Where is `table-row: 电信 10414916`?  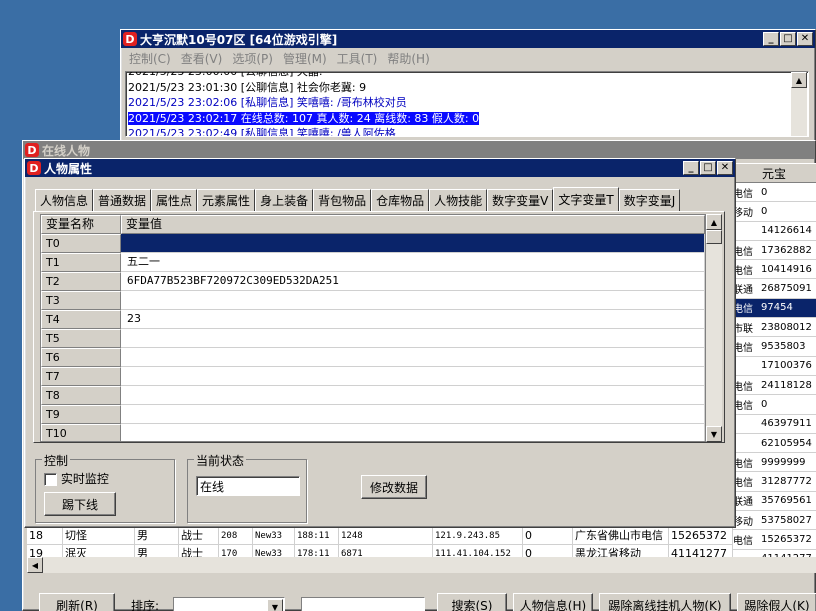 table-row: 电信 10414916 is located at coordinates (774, 270).